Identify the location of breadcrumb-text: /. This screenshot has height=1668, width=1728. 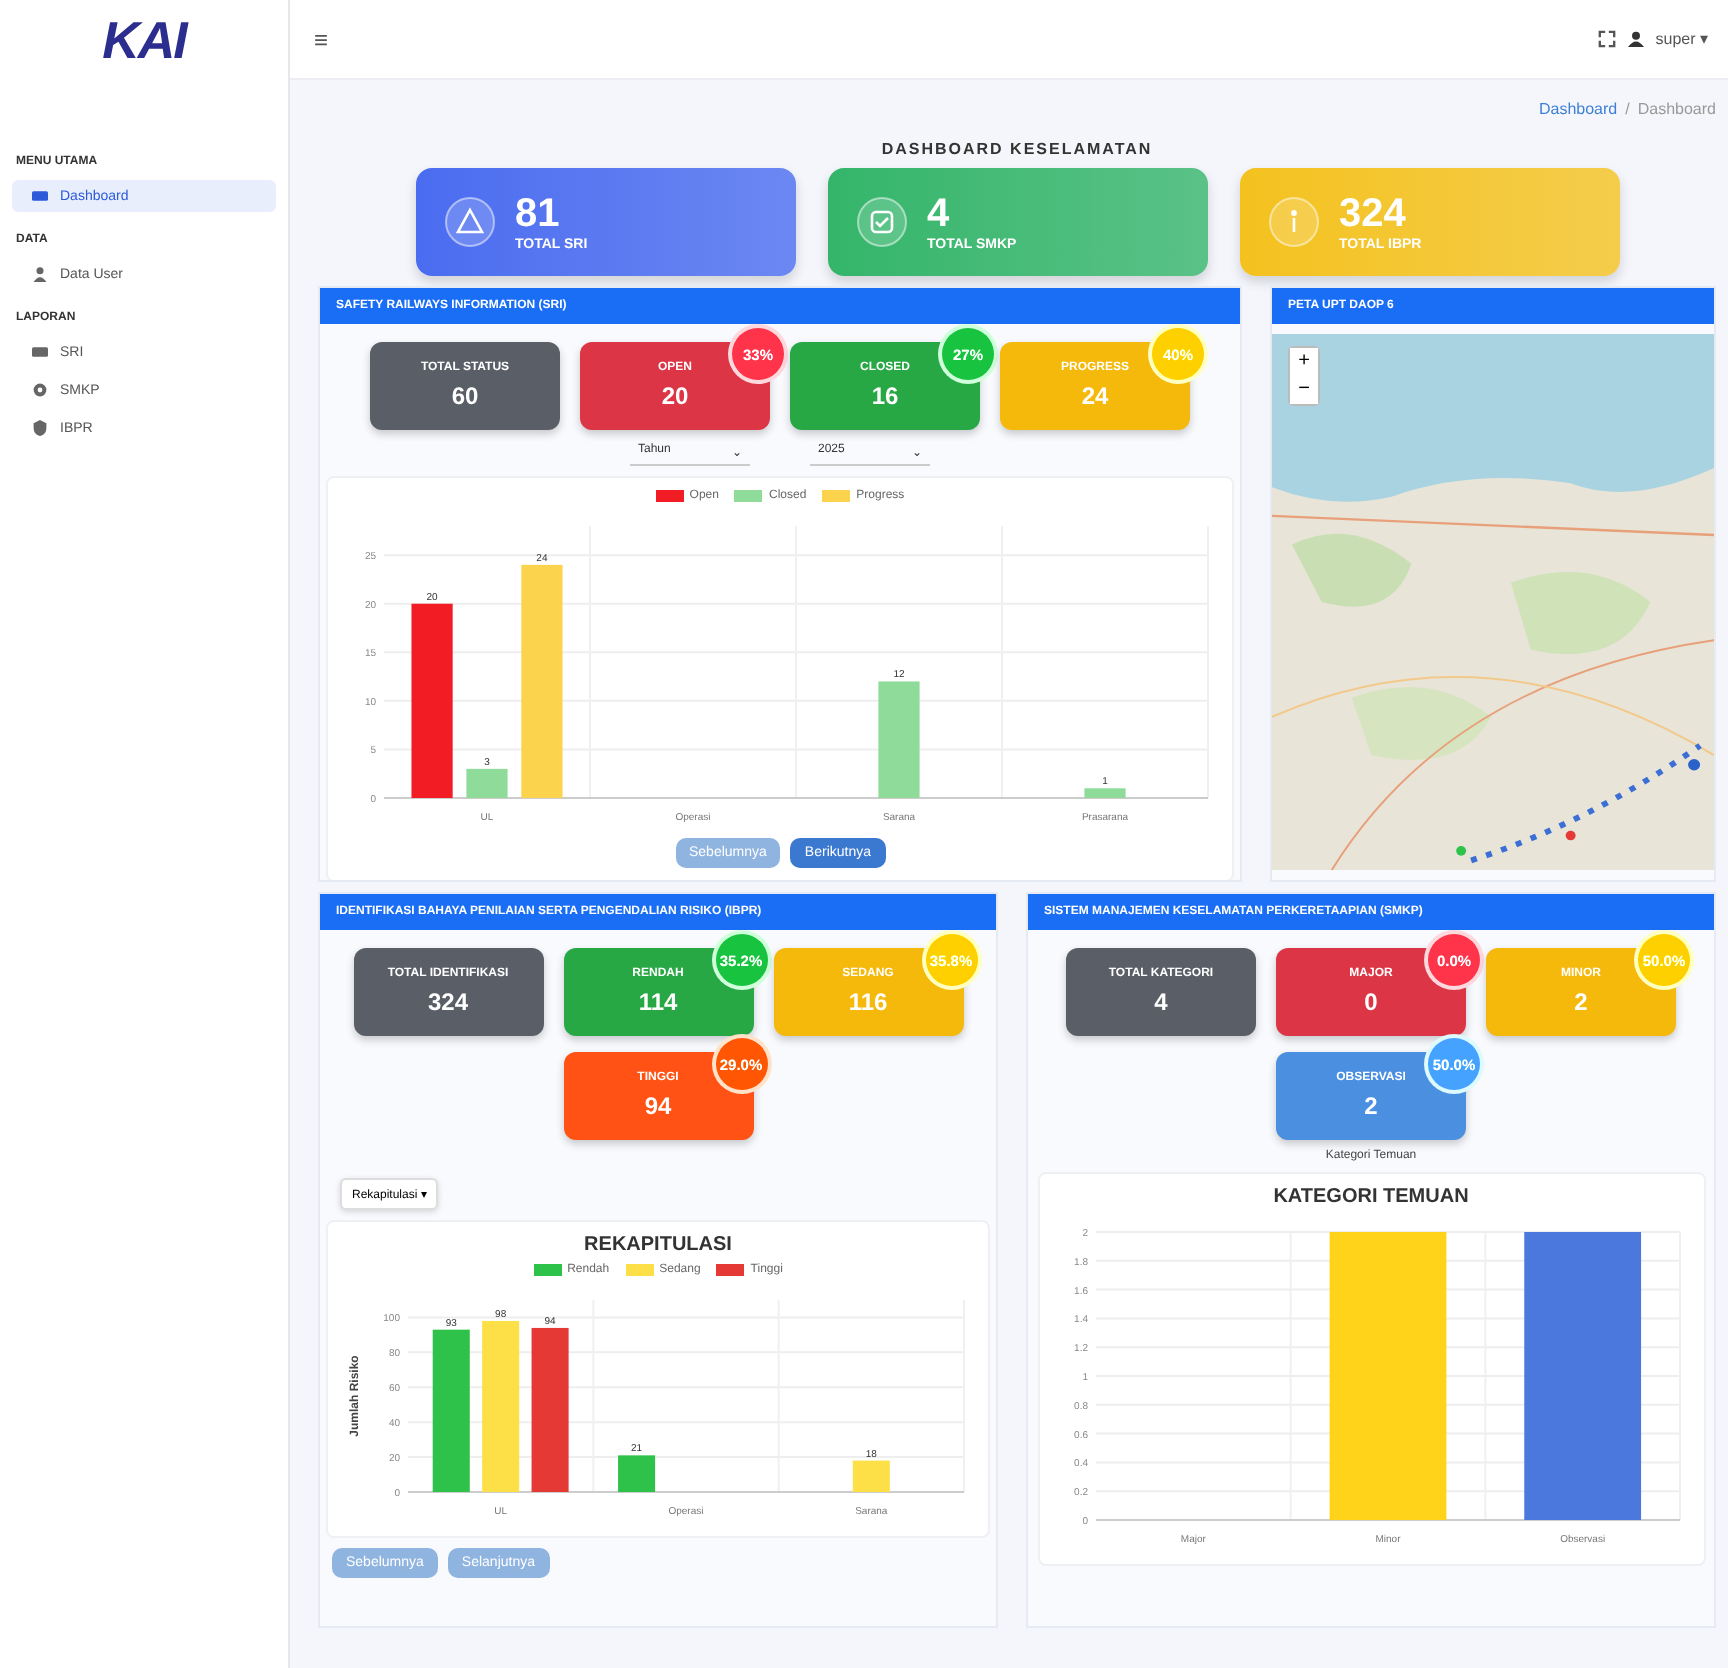
(1627, 109).